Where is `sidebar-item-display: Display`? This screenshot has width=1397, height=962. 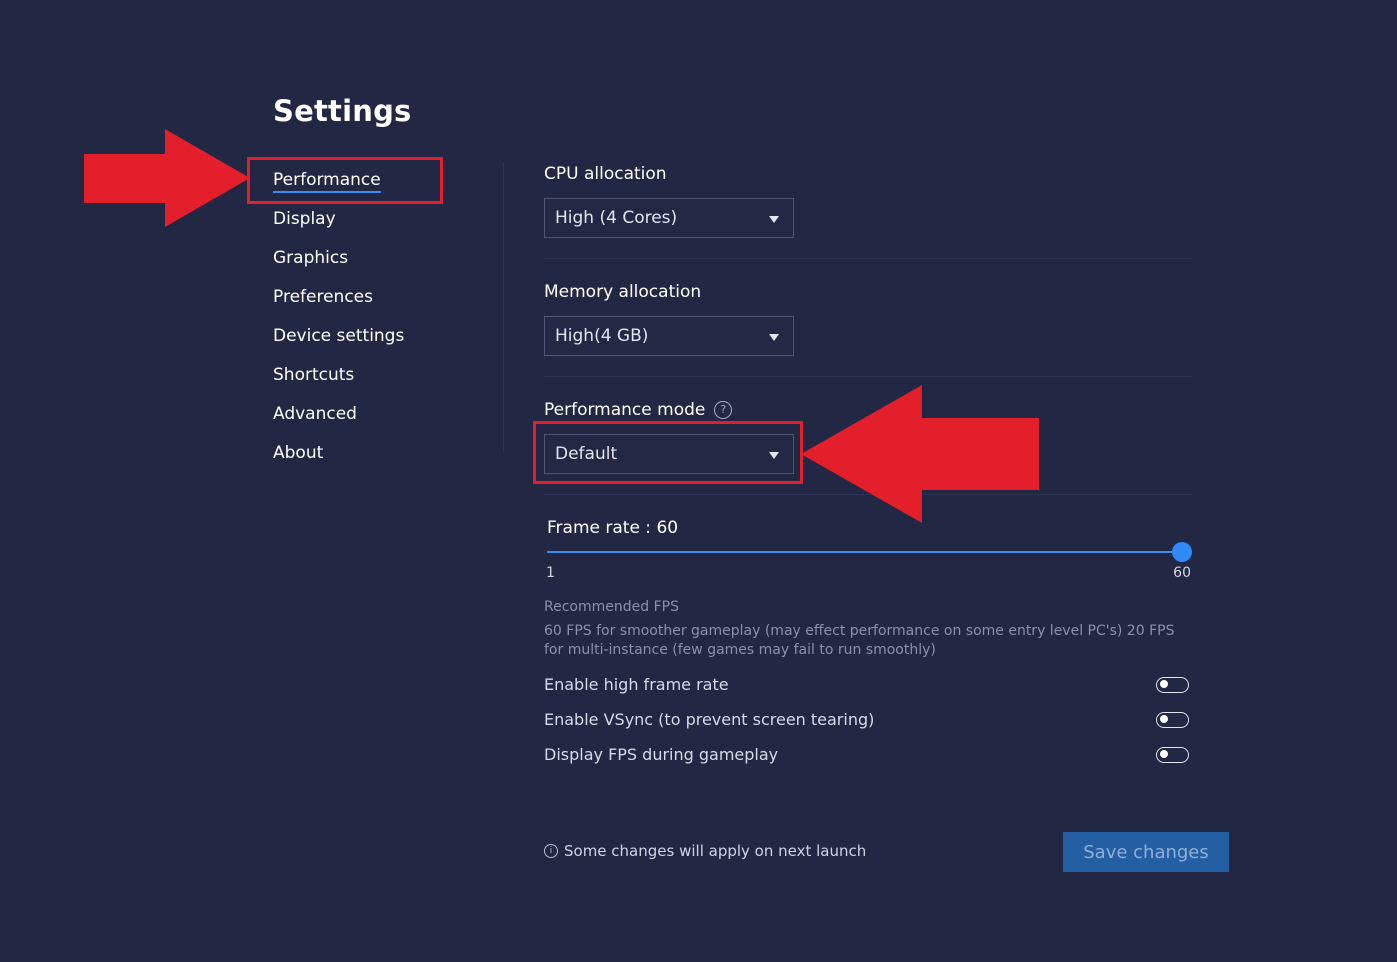 sidebar-item-display: Display is located at coordinates (383, 220).